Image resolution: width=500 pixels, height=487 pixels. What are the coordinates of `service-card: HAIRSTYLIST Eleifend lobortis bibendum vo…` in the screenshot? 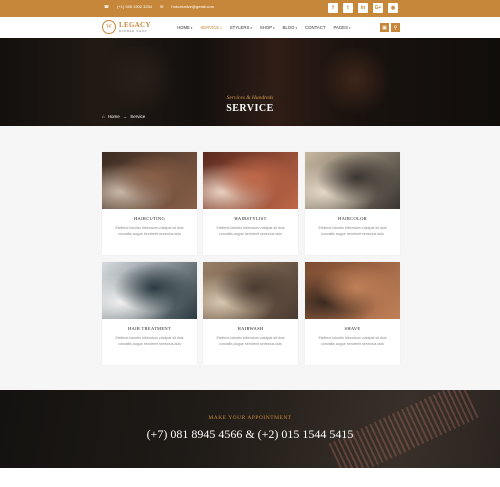 It's located at (250, 203).